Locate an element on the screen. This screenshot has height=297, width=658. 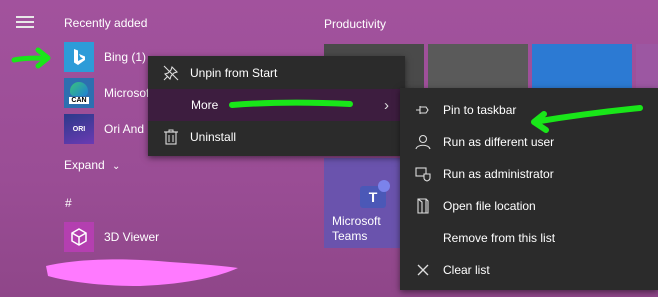
green-arrow-bing is located at coordinates (31, 58).